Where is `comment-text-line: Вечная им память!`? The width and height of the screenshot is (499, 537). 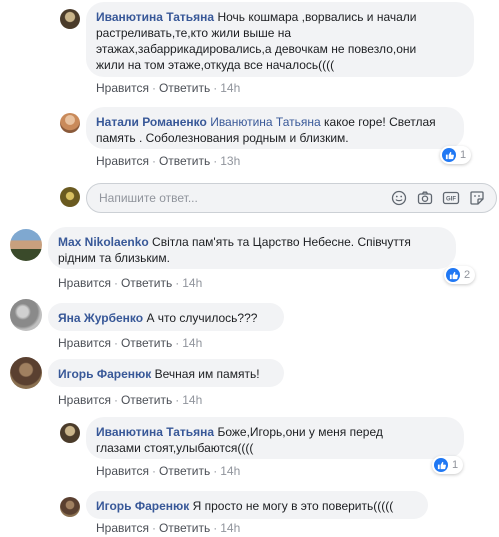
comment-text-line: Вечная им память! is located at coordinates (207, 374).